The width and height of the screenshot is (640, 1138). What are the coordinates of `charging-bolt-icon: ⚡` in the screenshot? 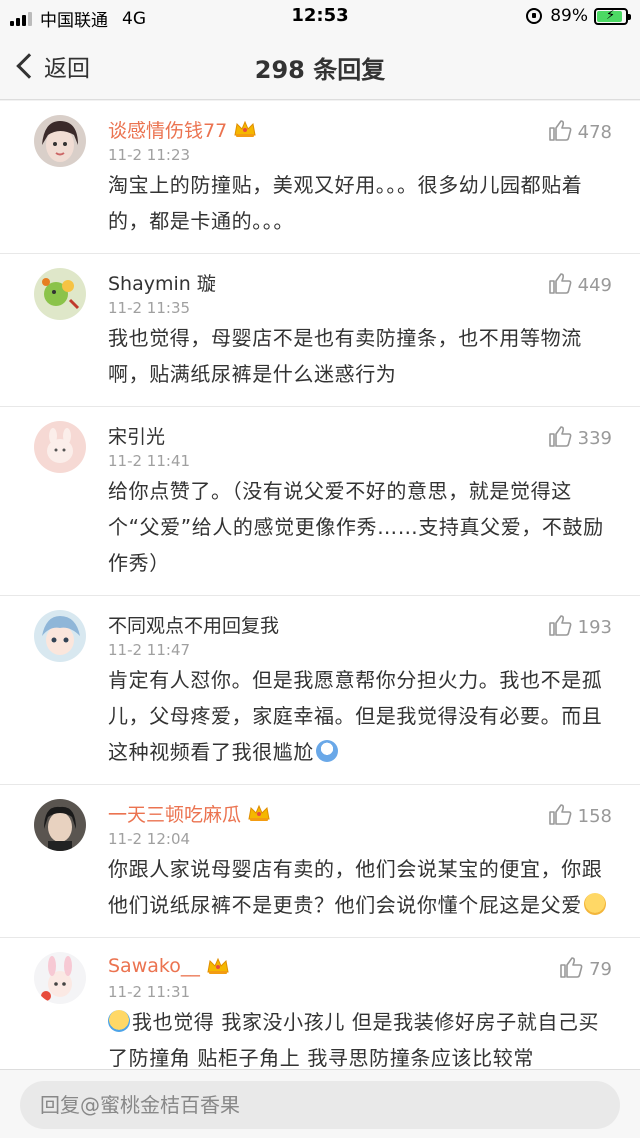 It's located at (611, 15).